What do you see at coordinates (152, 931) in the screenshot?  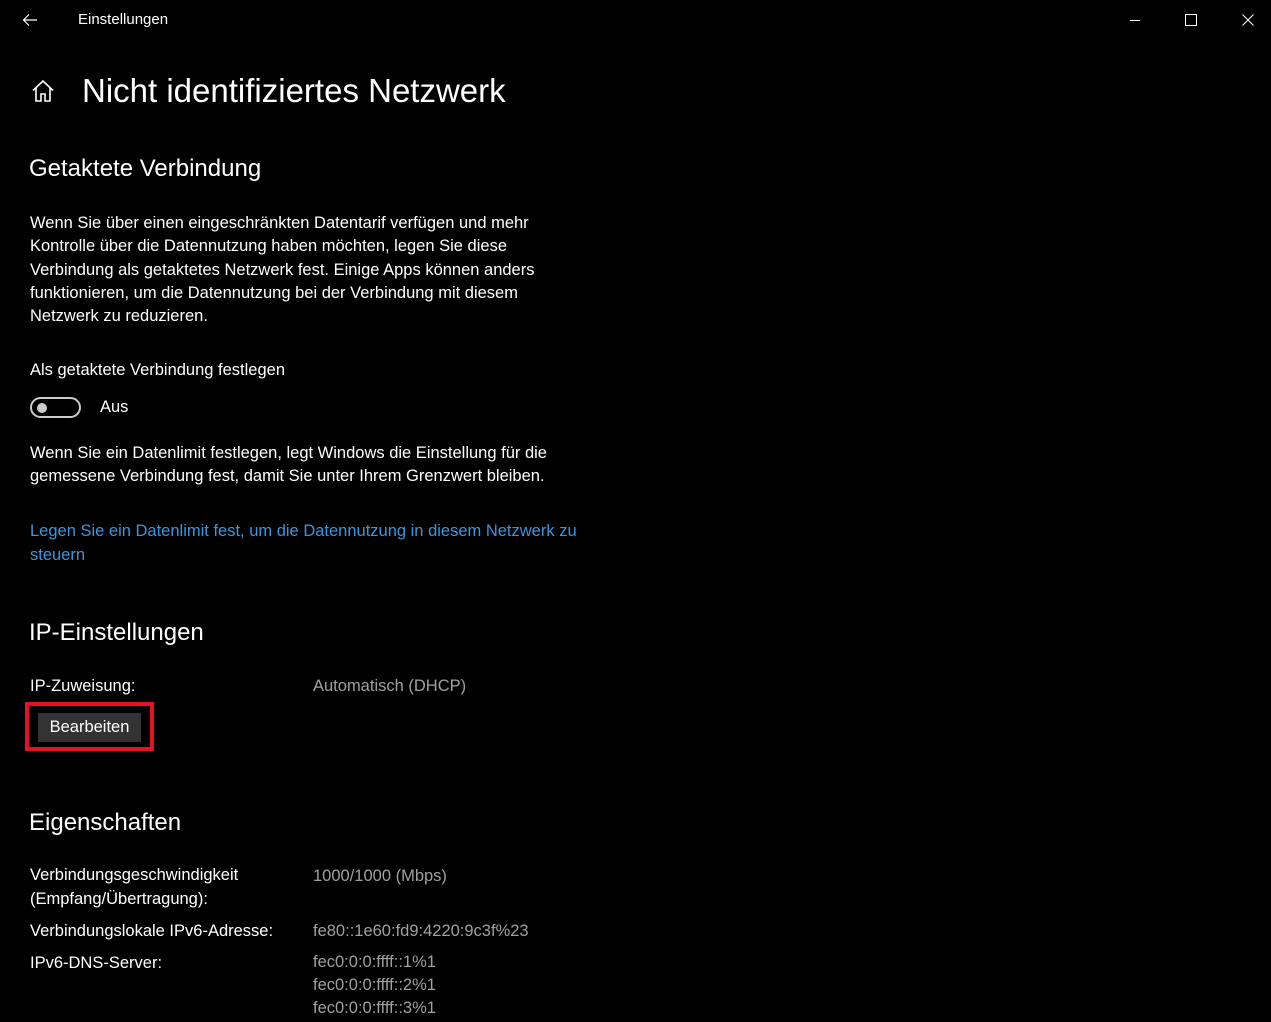 I see `ipv6-local-label: Verbindungslokale IPv6-Adresse:` at bounding box center [152, 931].